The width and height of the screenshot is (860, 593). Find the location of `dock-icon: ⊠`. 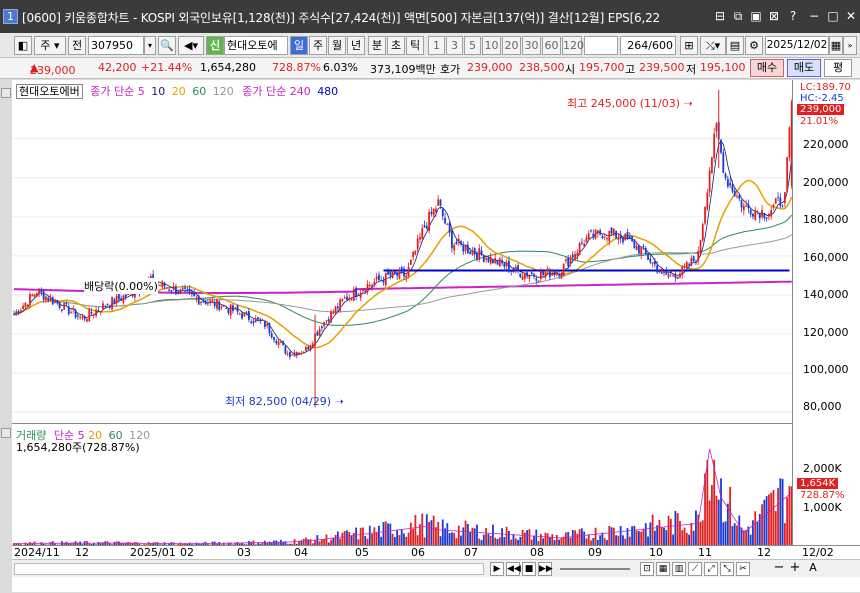

dock-icon: ⊠ is located at coordinates (774, 16).